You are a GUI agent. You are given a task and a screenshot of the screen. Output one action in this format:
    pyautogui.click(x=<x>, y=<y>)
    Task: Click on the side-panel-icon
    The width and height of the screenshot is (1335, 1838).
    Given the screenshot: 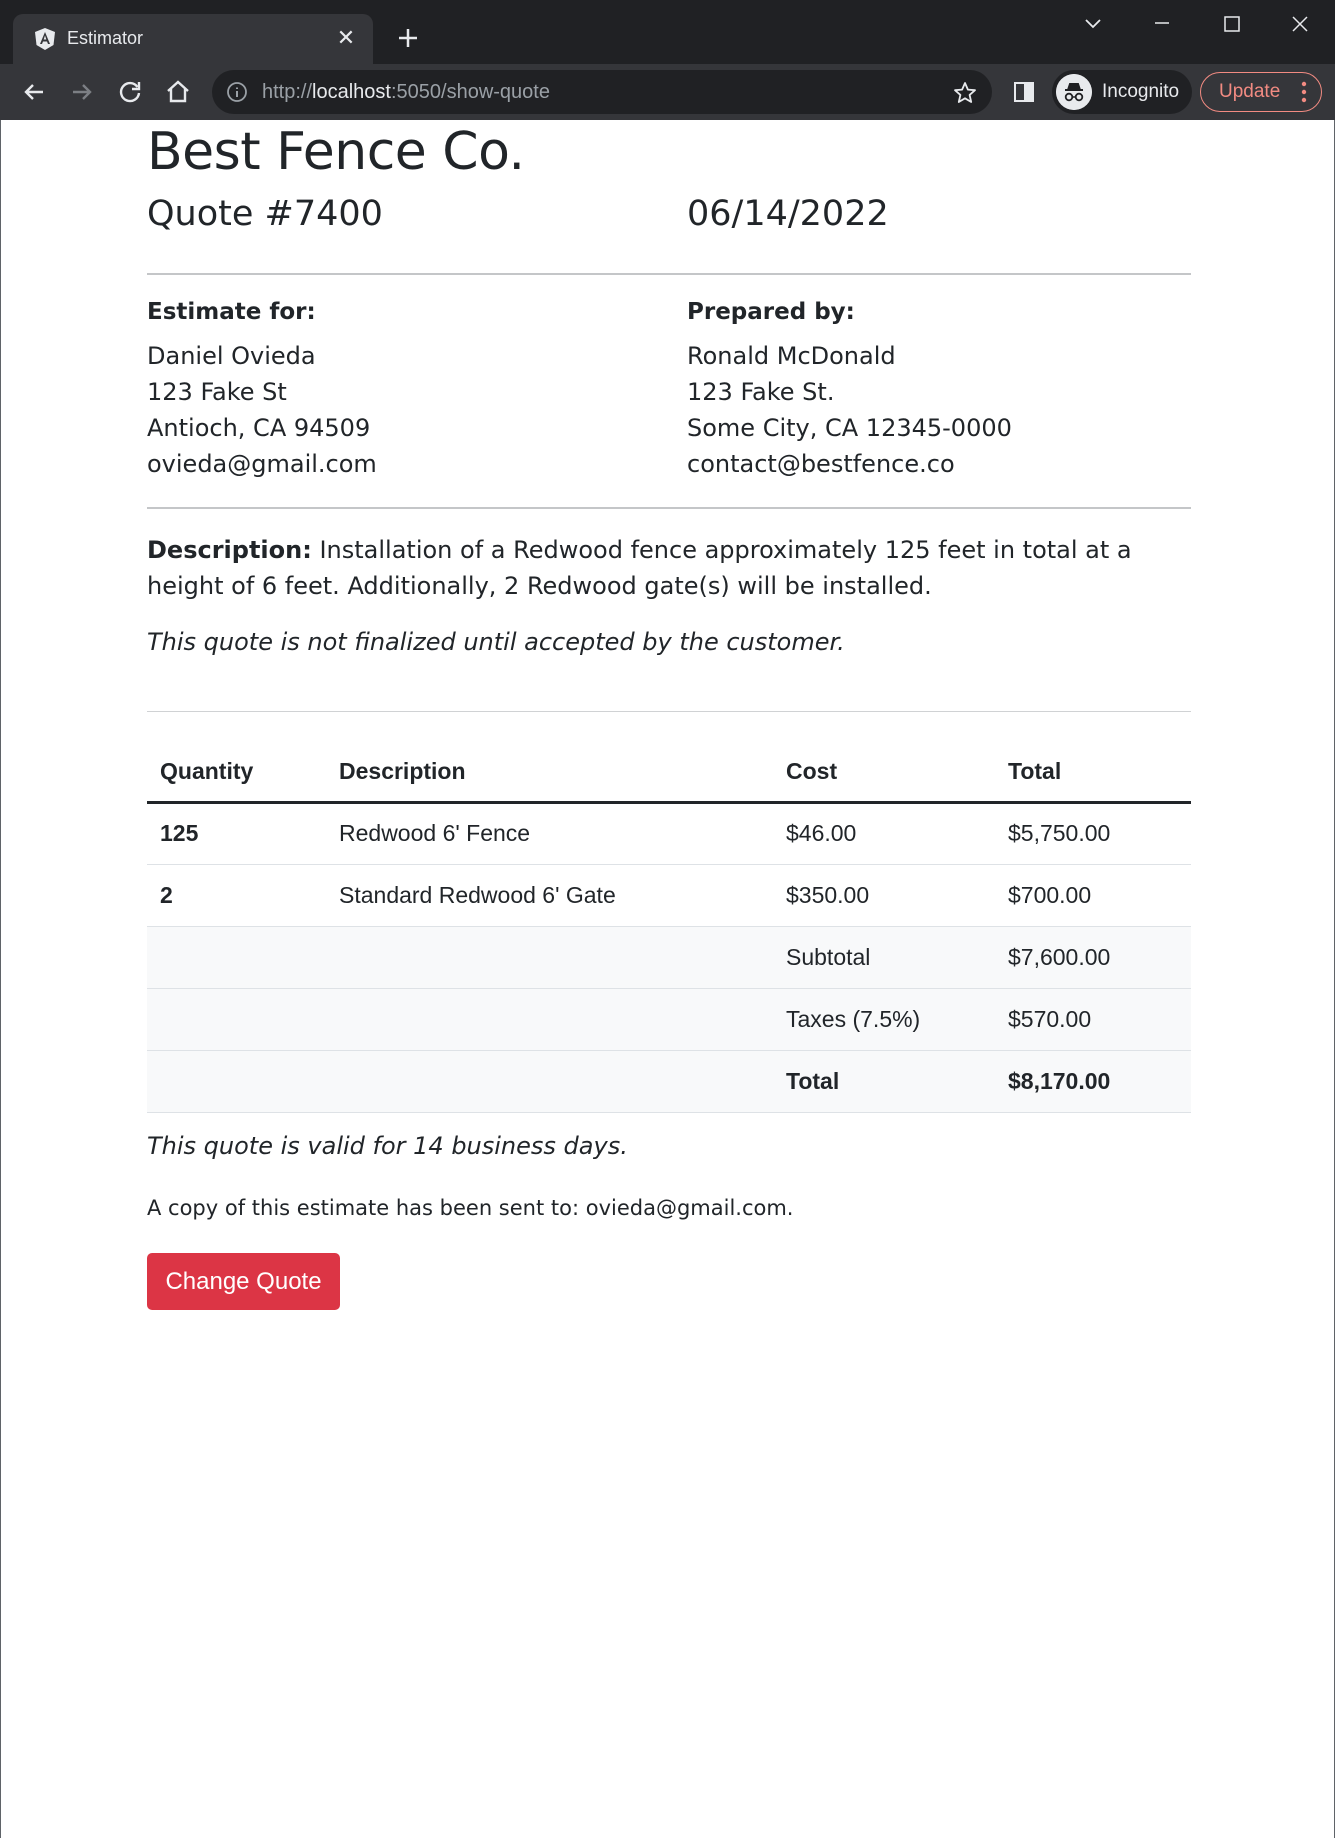 What is the action you would take?
    pyautogui.click(x=1024, y=92)
    